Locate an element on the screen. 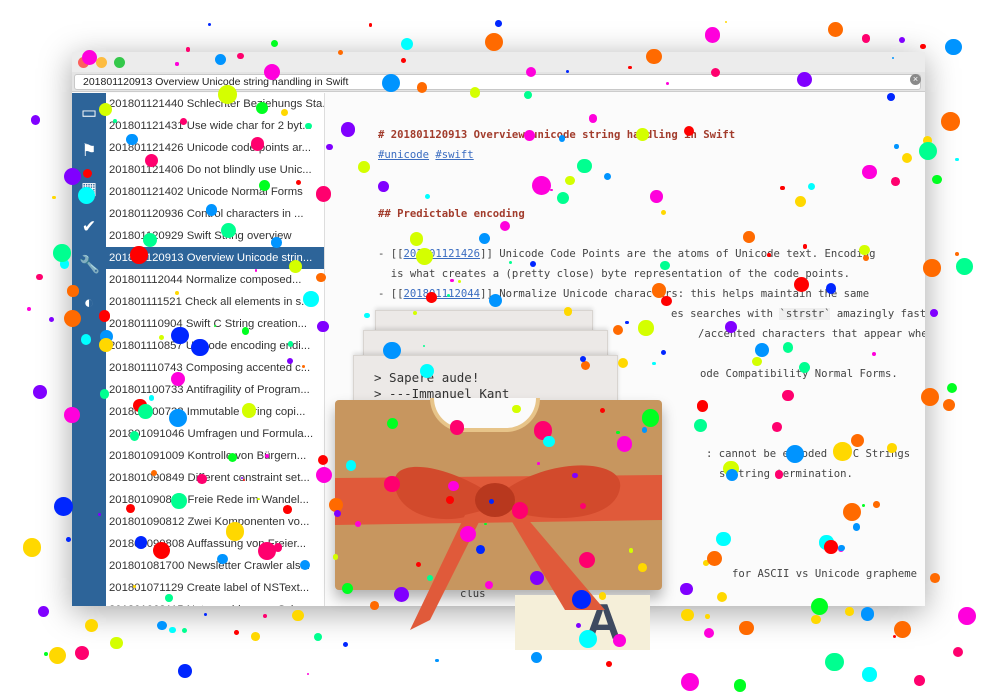 The width and height of the screenshot is (1000, 695). wrench-icon: 🔧 is located at coordinates (89, 265).